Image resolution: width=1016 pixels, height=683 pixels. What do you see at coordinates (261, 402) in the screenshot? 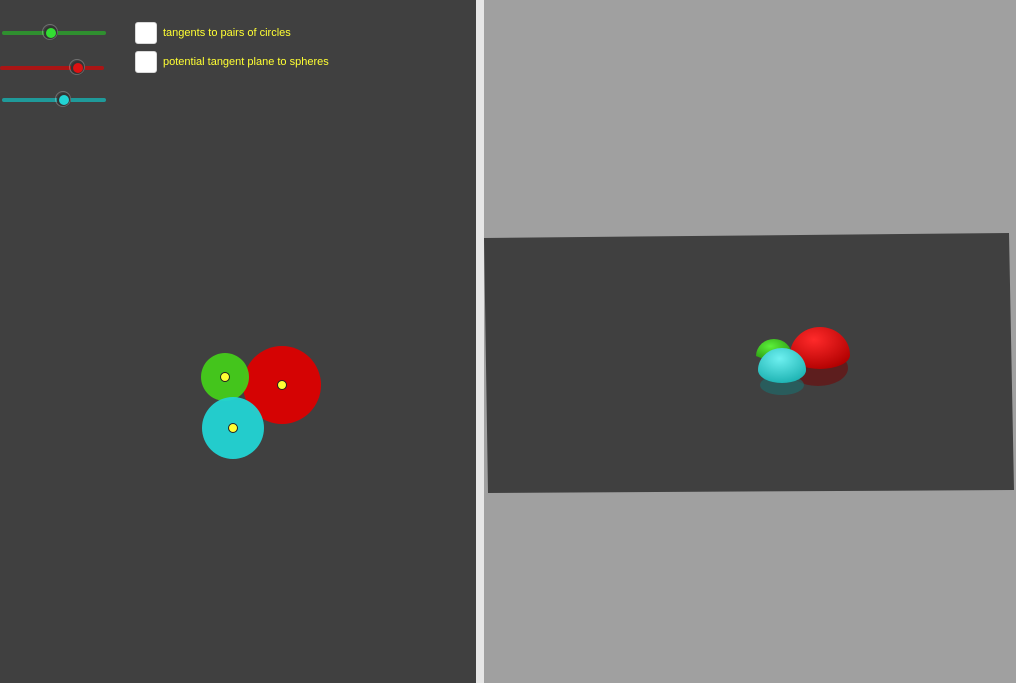
I see `circles-canvas` at bounding box center [261, 402].